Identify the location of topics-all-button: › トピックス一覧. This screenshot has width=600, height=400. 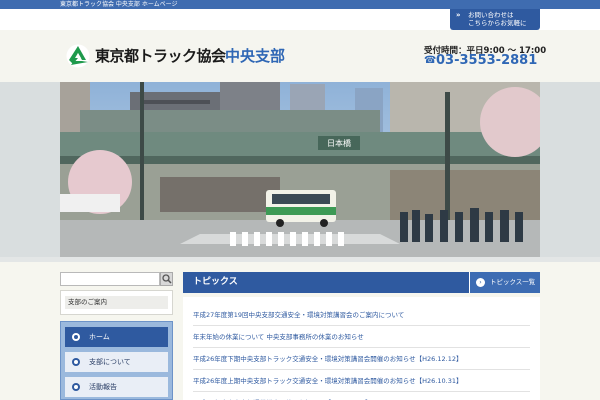
(504, 282).